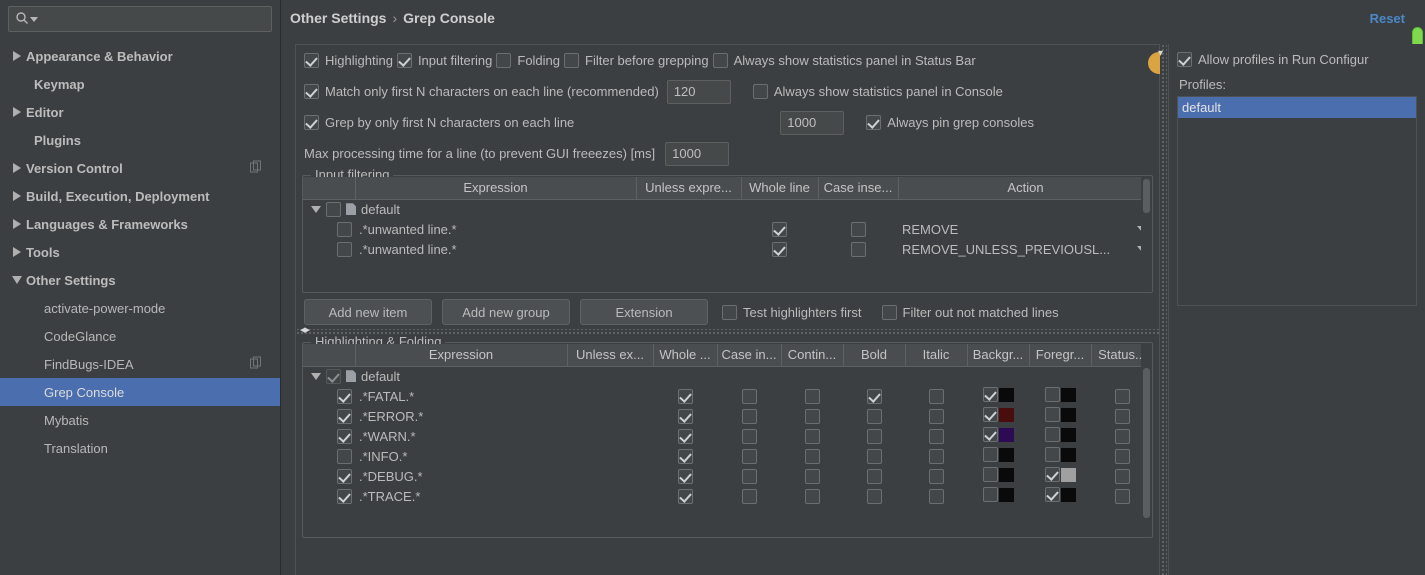 Image resolution: width=1425 pixels, height=575 pixels. What do you see at coordinates (727, 416) in the screenshot?
I see `table-row: .*ERROR.*` at bounding box center [727, 416].